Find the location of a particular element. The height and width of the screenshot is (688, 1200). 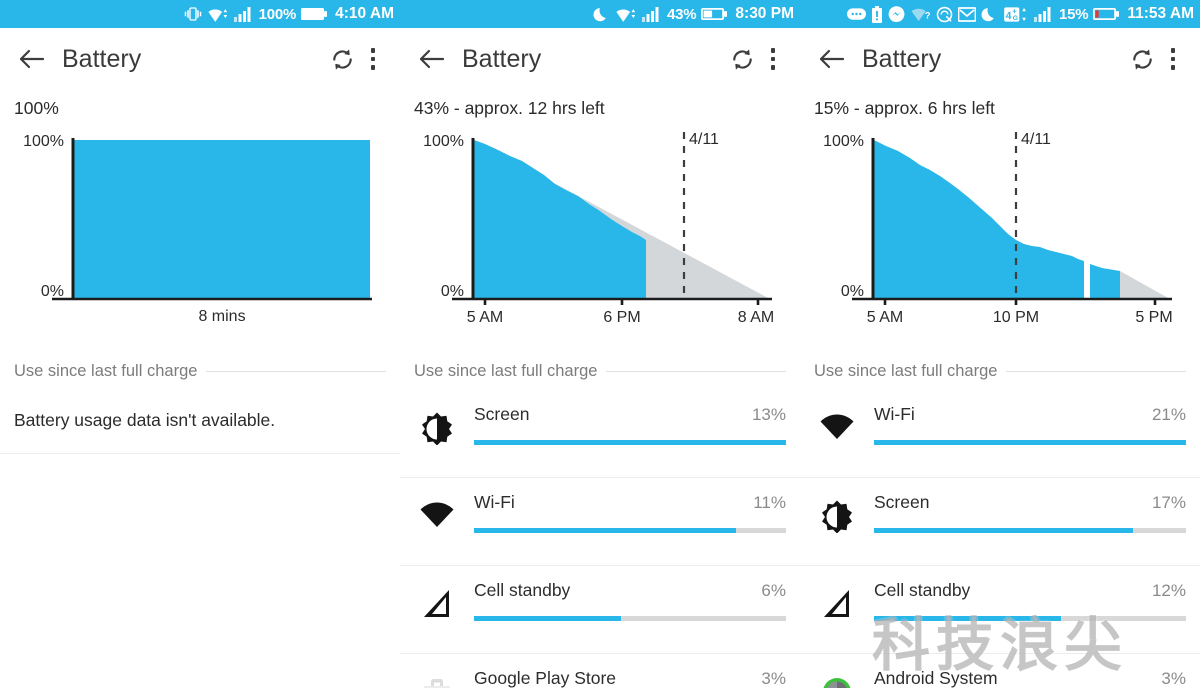

section-header-1: Use since last full charge is located at coordinates (200, 371).